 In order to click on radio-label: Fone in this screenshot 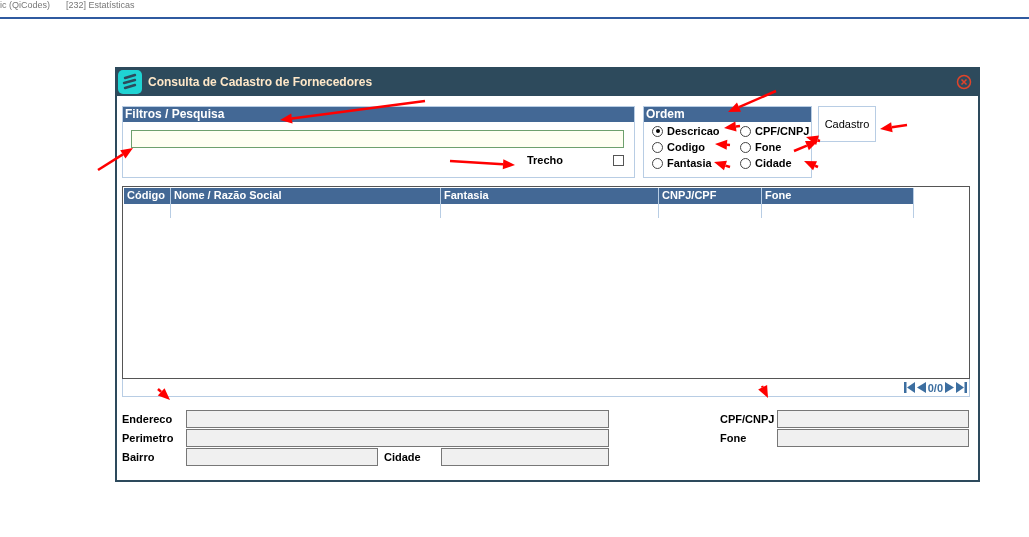, I will do `click(768, 147)`.